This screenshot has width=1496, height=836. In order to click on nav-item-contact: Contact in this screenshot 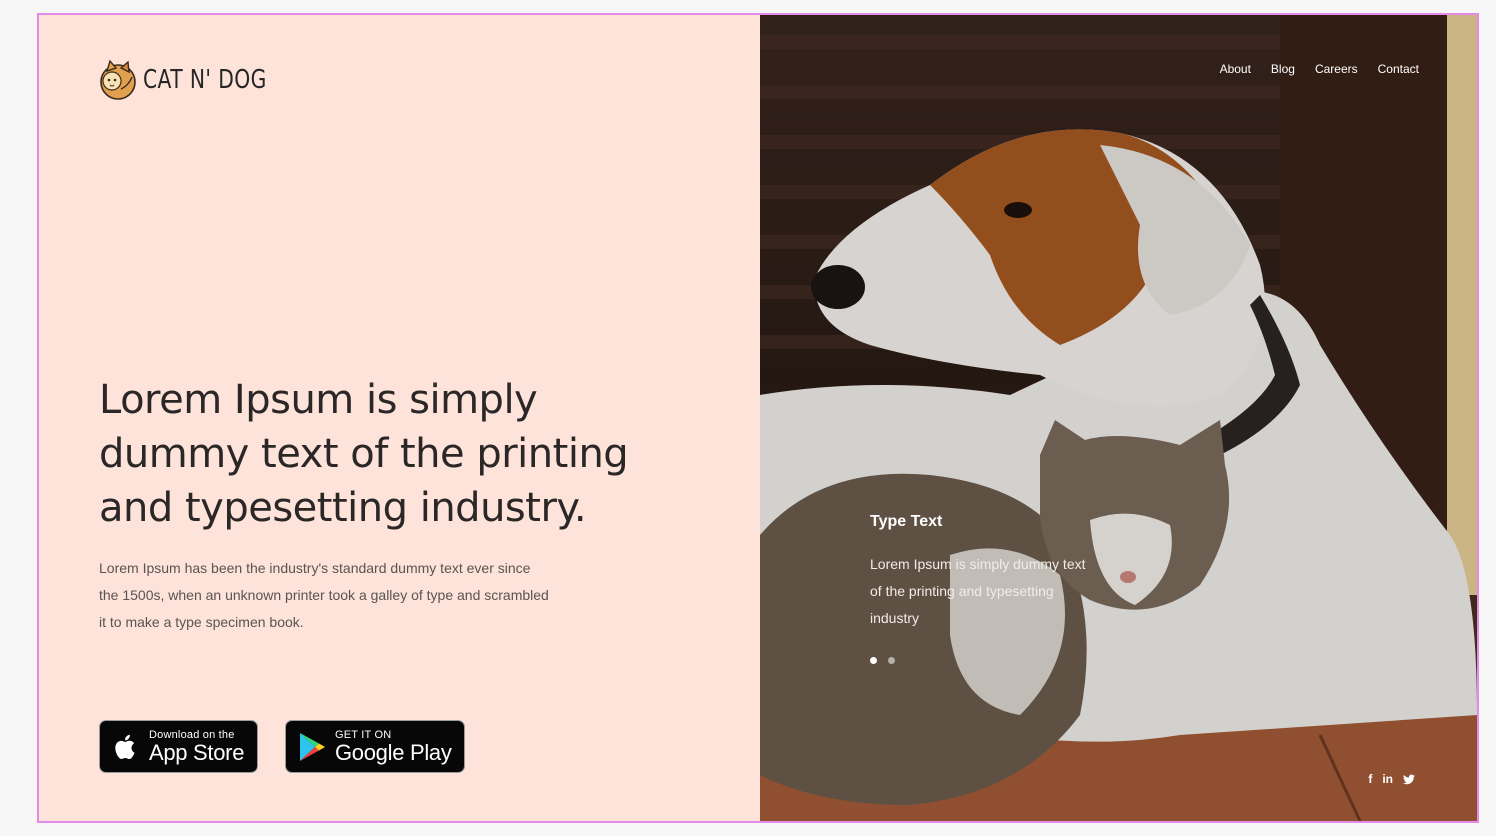, I will do `click(1398, 69)`.